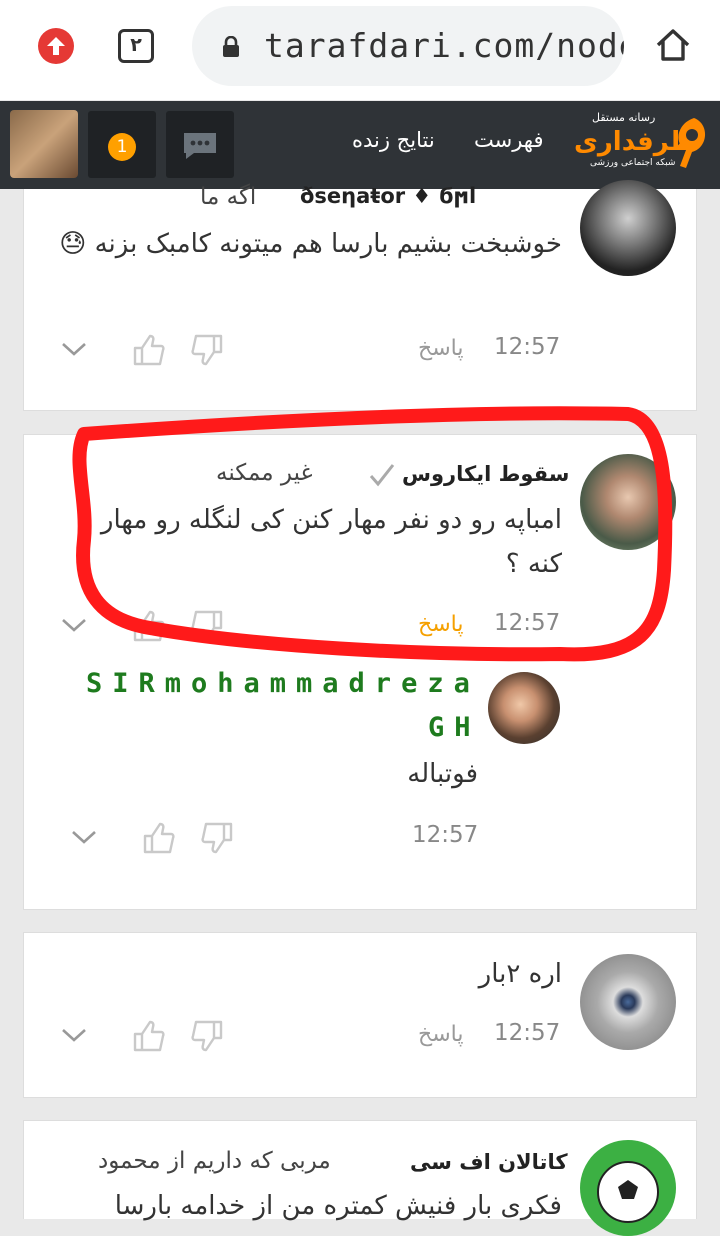  Describe the element at coordinates (624, 117) in the screenshot. I see `logo-tagline: رسانه مستقل` at that location.